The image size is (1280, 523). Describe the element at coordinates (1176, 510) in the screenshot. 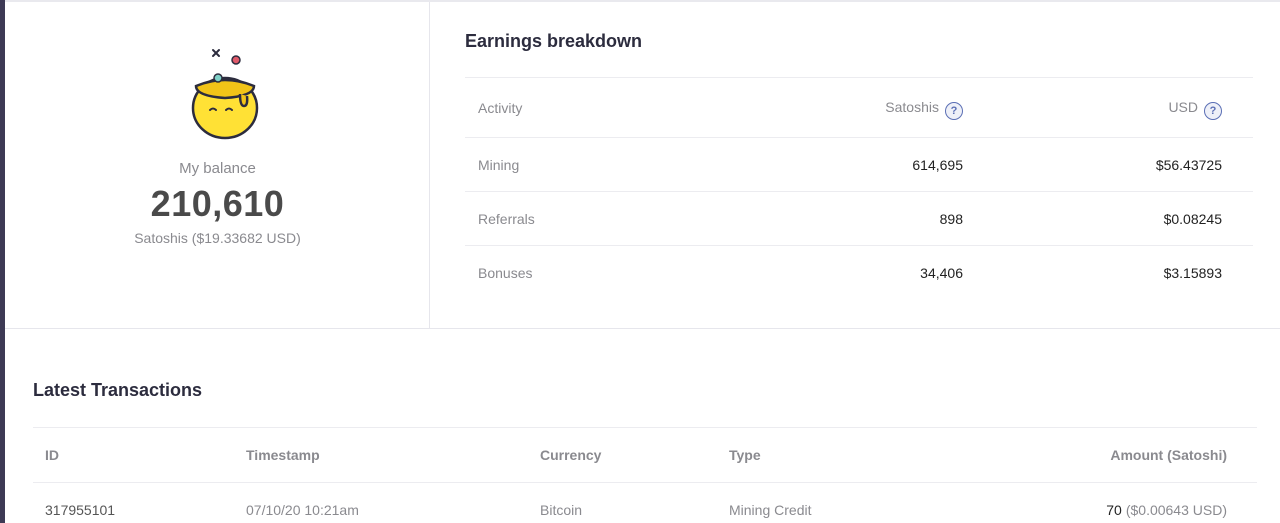

I see `transaction-amount-usd: ($0.00643 USD)` at that location.